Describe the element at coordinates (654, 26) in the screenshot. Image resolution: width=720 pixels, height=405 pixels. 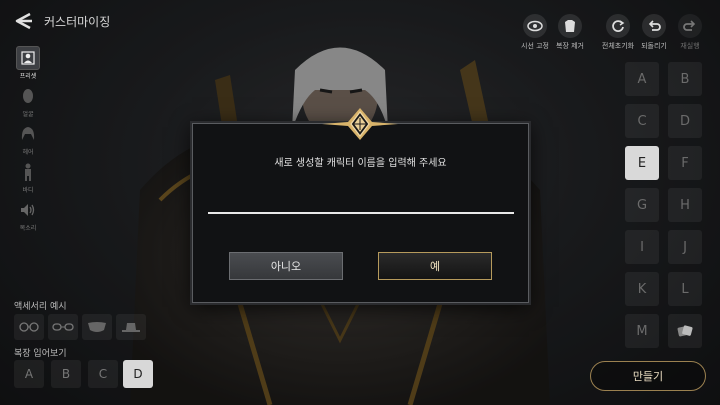
I see `undo-icon` at that location.